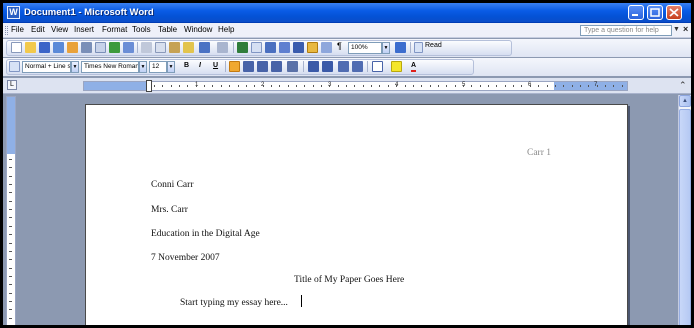  I want to click on menu-grip-handle, so click(6, 30).